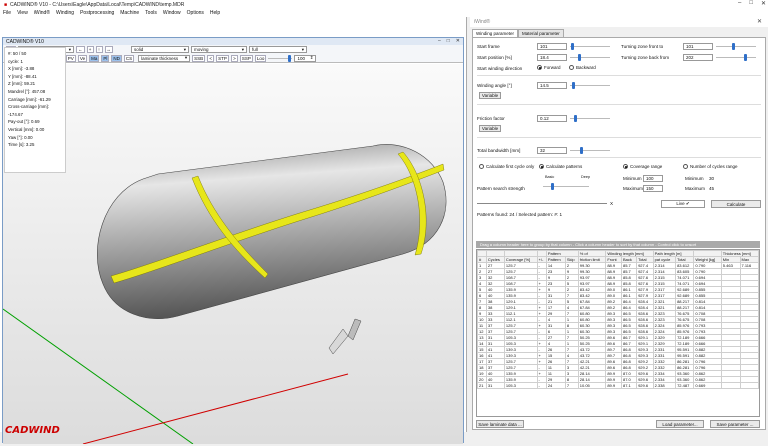 The image size is (768, 446). Describe the element at coordinates (458, 41) in the screenshot. I see `doc-close-icon: ✕` at that location.